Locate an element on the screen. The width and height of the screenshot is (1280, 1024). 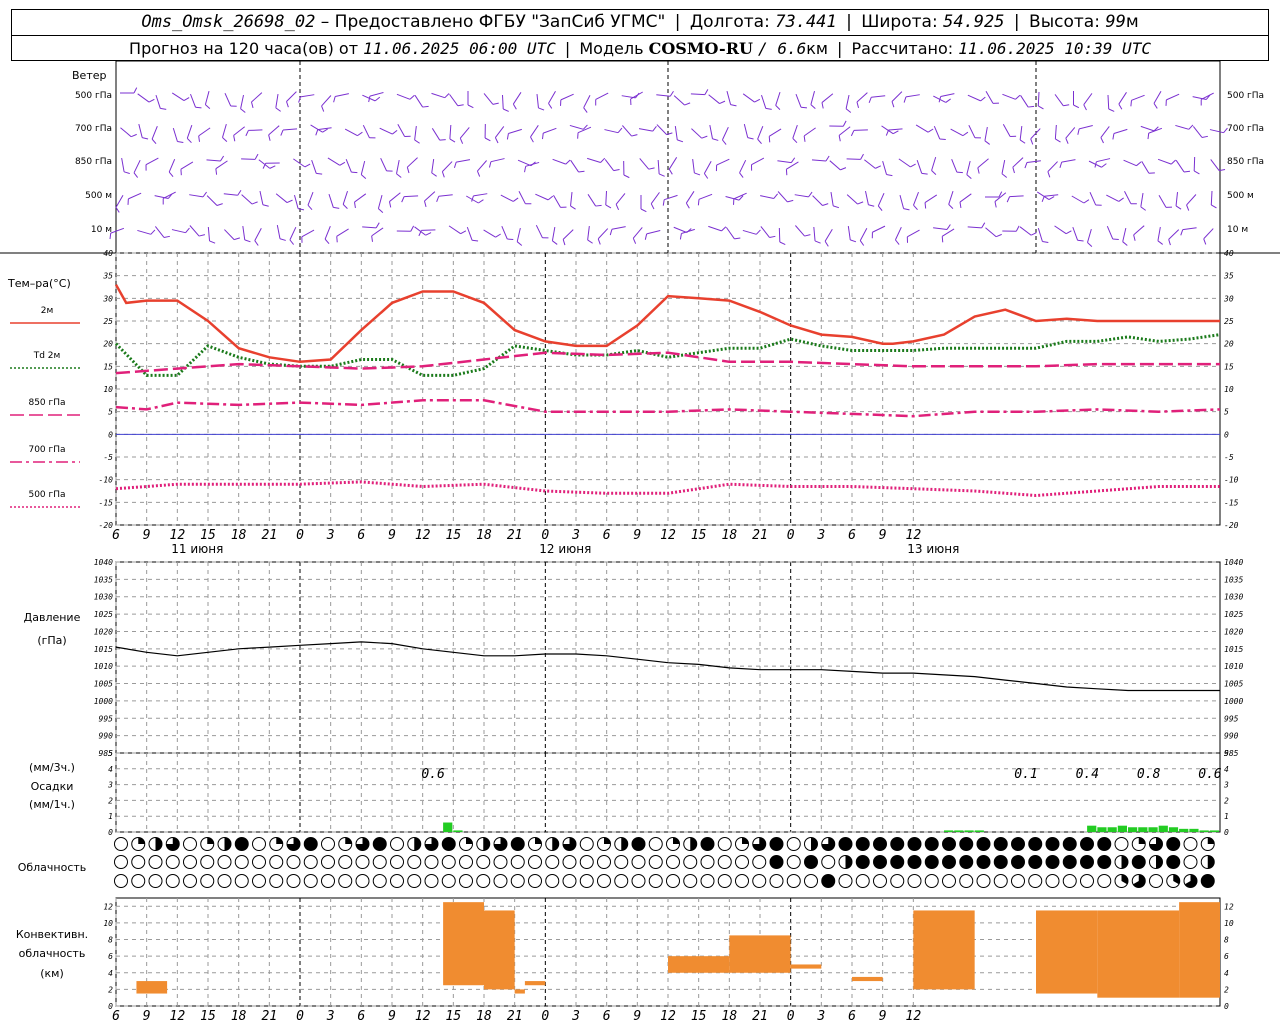
xtick-temp: 15 is located at coordinates (208, 535).